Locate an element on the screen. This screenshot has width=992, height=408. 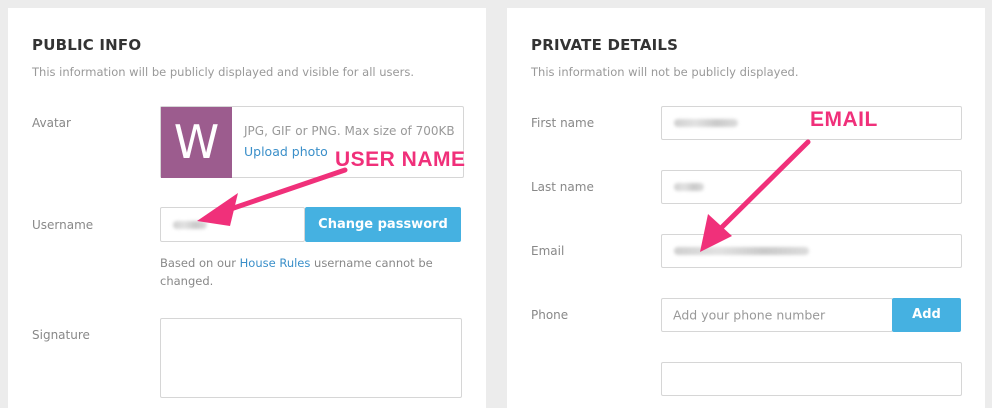
public-info-title: PUBLIC INFO is located at coordinates (87, 45).